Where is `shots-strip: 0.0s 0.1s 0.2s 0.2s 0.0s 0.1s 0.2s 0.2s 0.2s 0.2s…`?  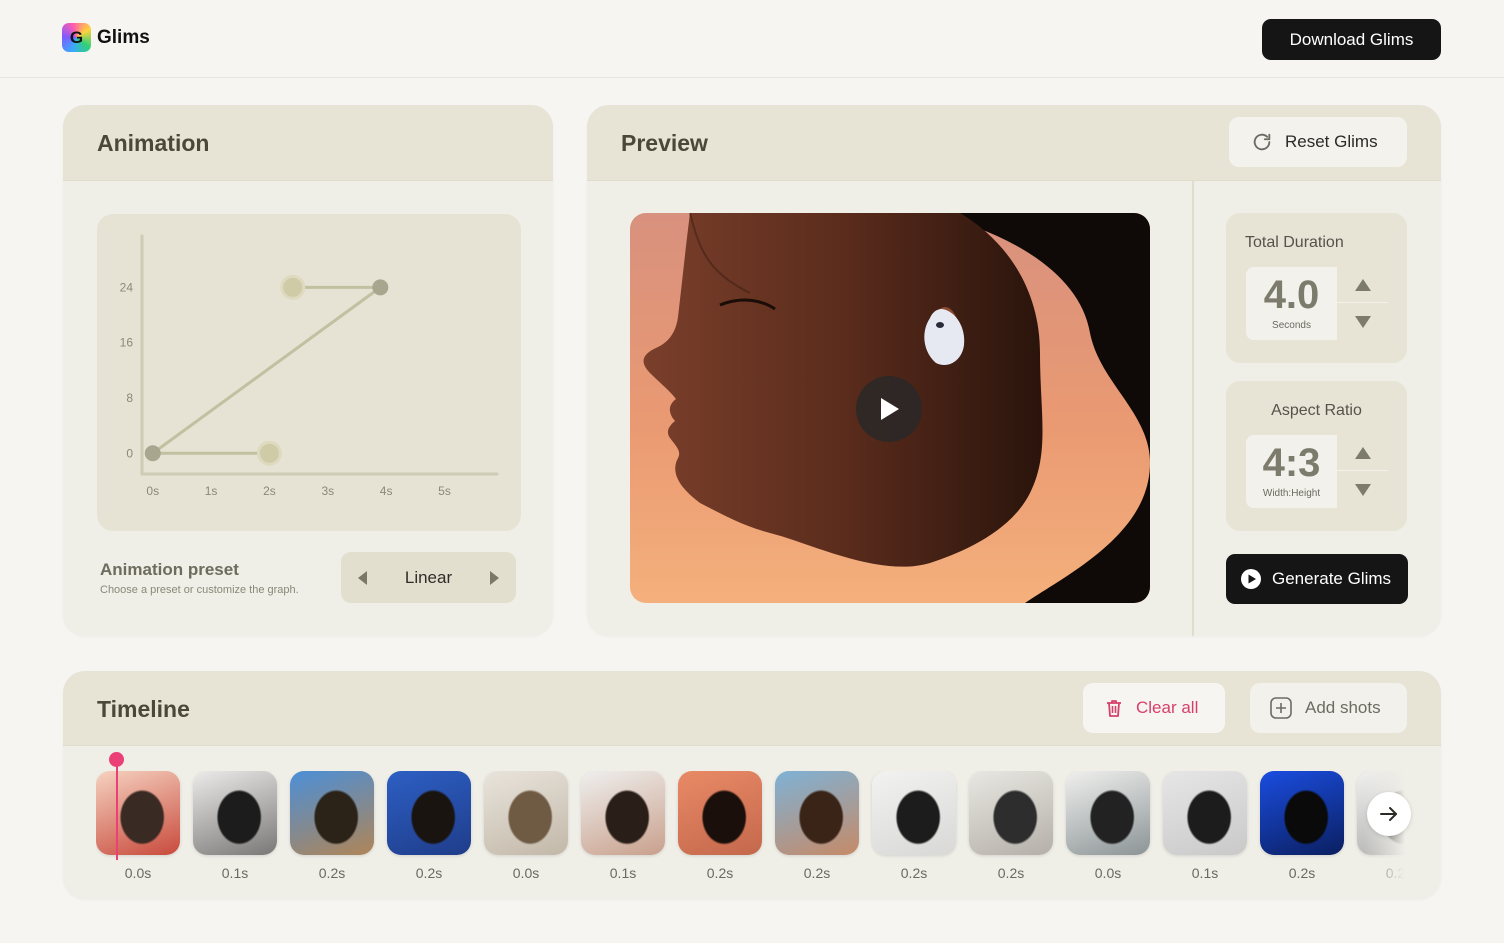 shots-strip: 0.0s 0.1s 0.2s 0.2s 0.0s 0.1s 0.2s 0.2s 0.2s 0.2s… is located at coordinates (753, 831).